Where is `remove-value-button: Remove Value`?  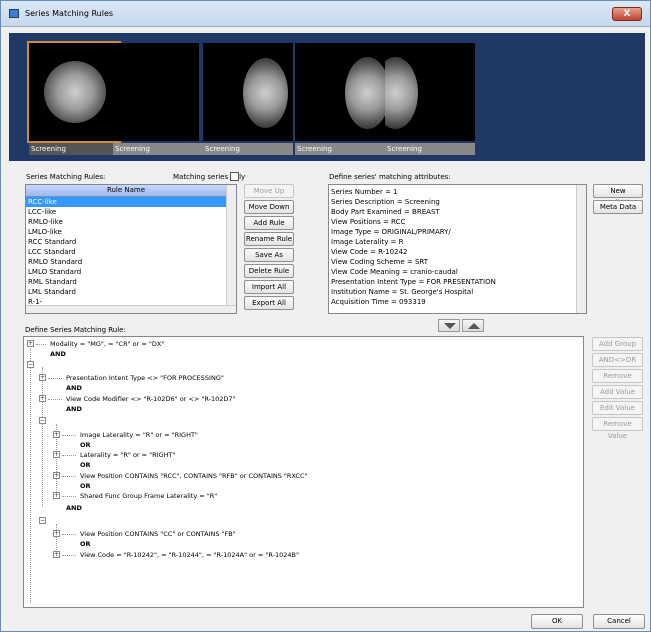
remove-value-button: Remove Value is located at coordinates (617, 428).